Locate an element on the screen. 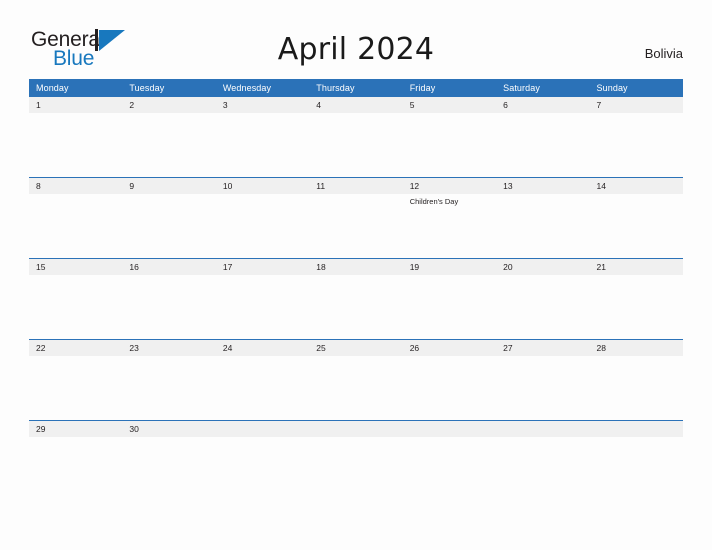 The width and height of the screenshot is (712, 550). day-of-week-cell: Tuesday is located at coordinates (147, 88).